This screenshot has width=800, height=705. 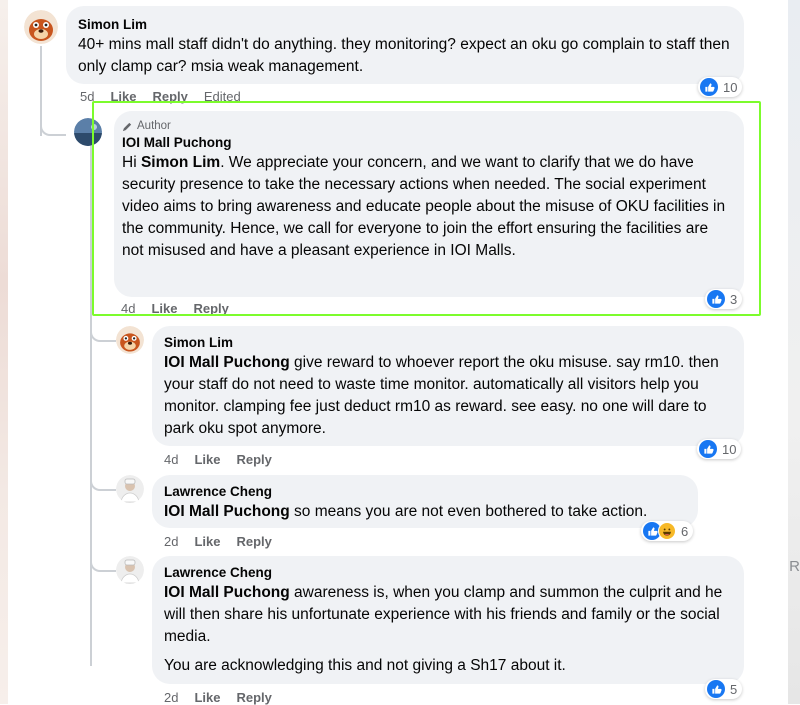 I want to click on reaction-count: 6, so click(x=685, y=531).